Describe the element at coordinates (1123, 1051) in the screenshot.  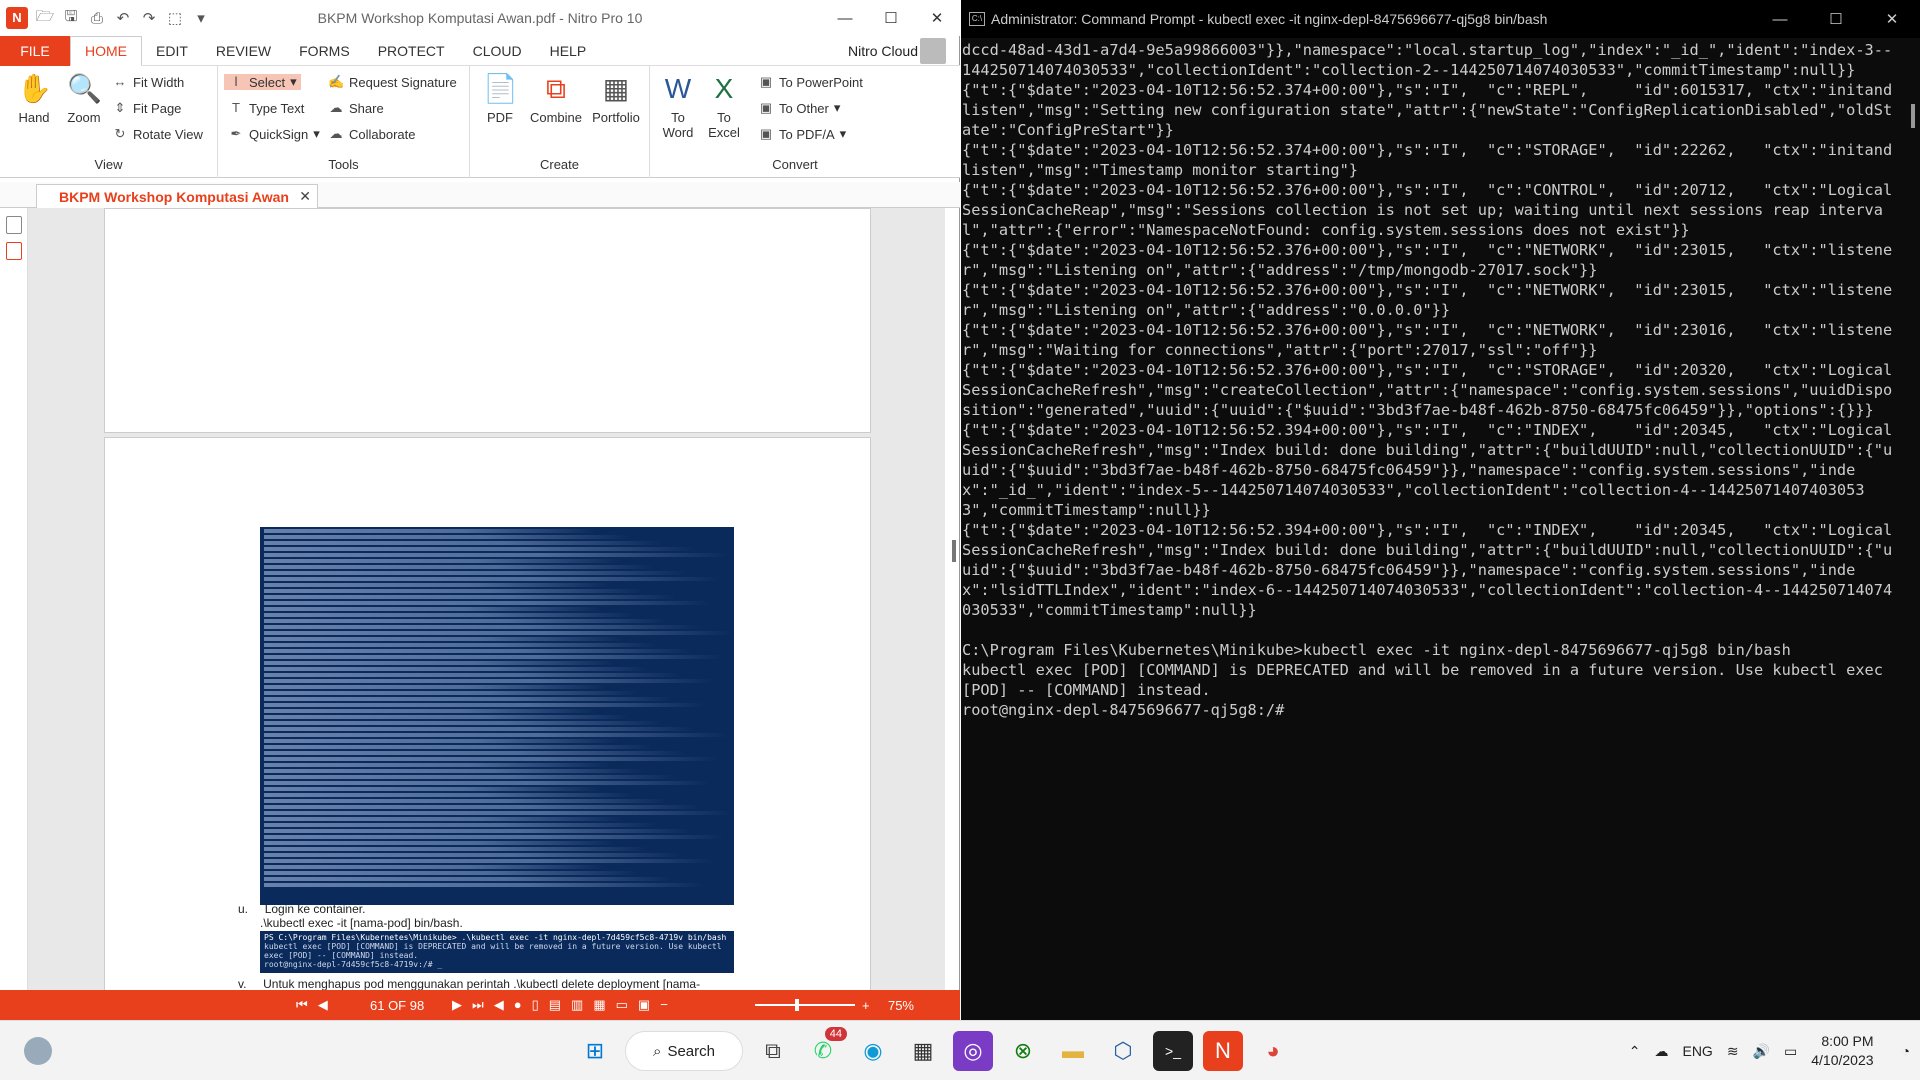
I see `virtualbox-icon: ⬡` at that location.